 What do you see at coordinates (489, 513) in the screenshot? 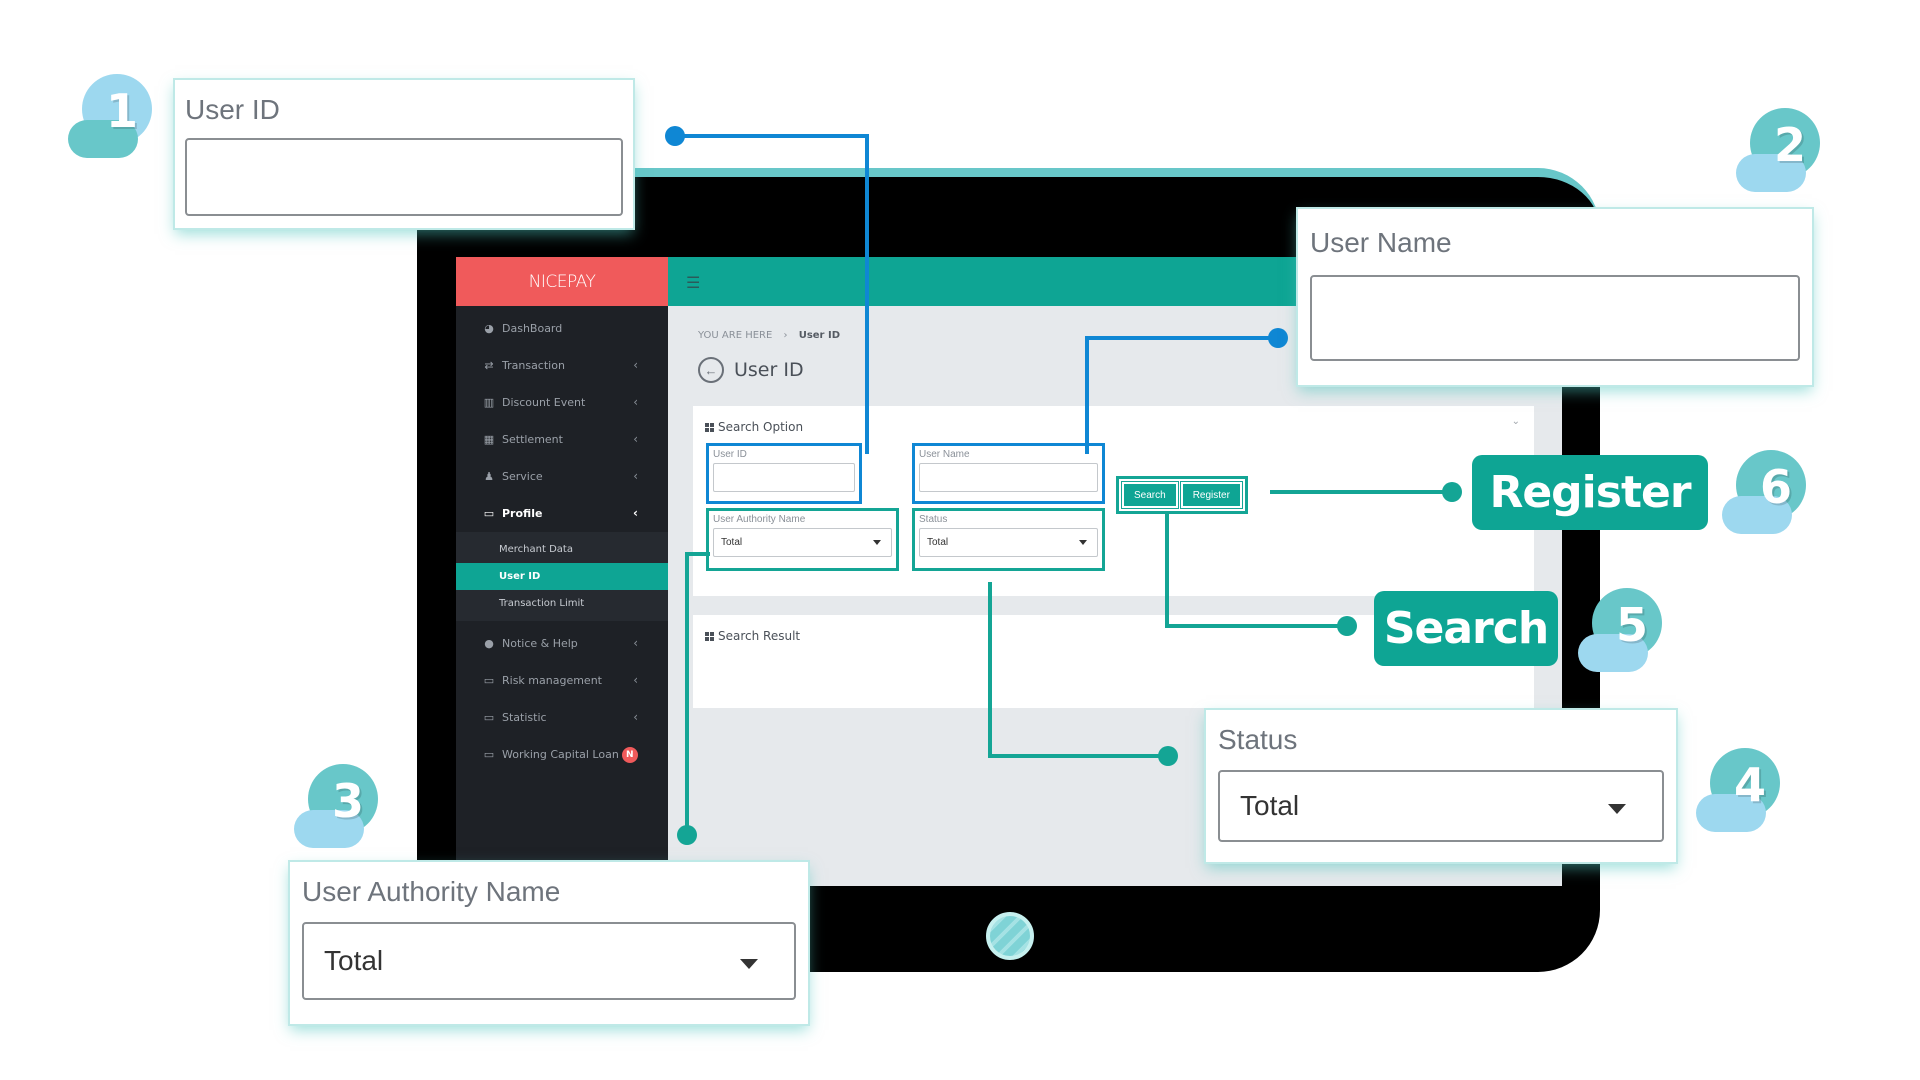
I see `monitor-icon: ▭` at bounding box center [489, 513].